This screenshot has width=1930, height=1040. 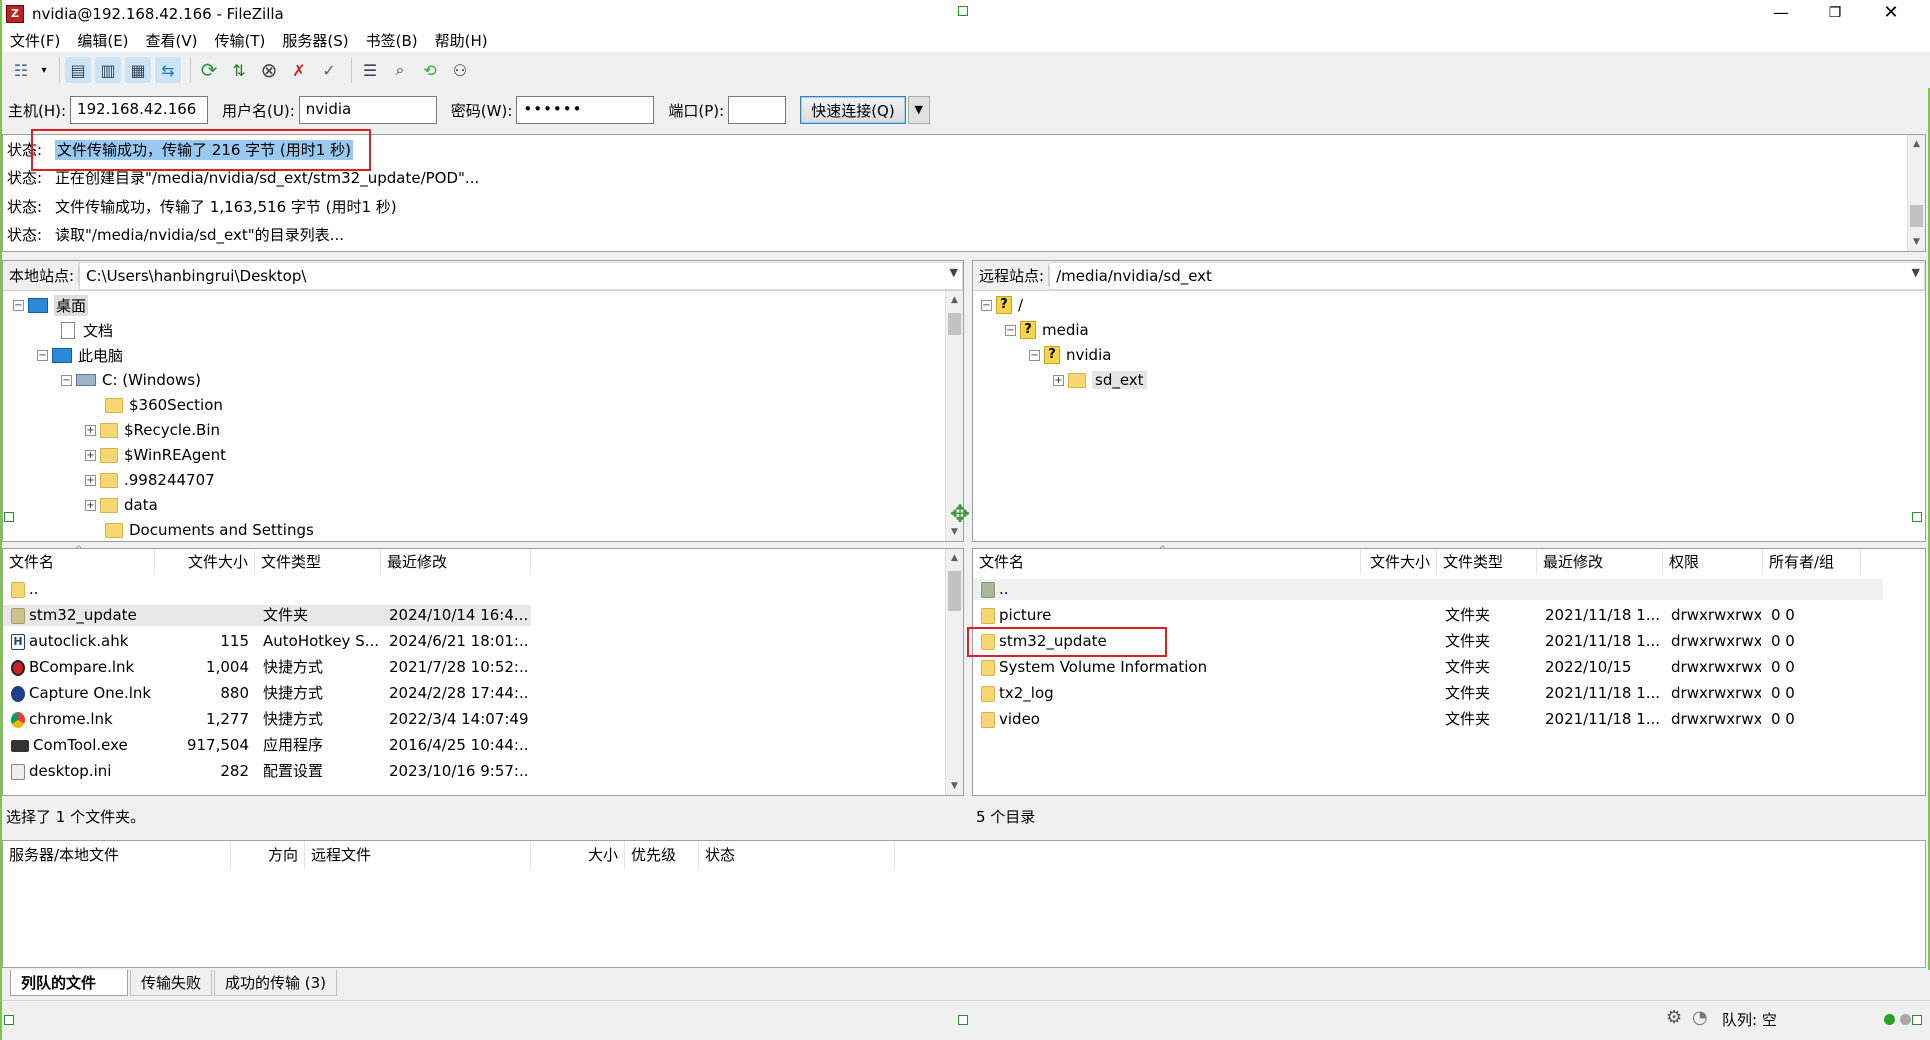 I want to click on toggle-remote-tree-icon: ▦, so click(x=138, y=70).